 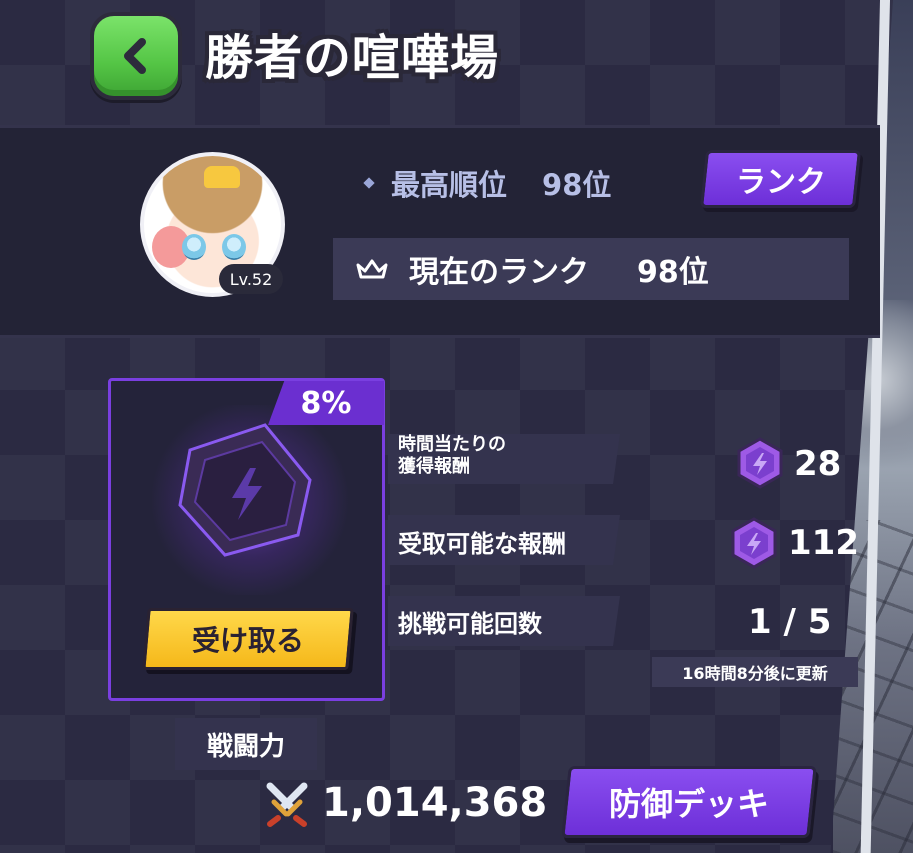 What do you see at coordinates (823, 543) in the screenshot?
I see `claimable-reward-value: 112` at bounding box center [823, 543].